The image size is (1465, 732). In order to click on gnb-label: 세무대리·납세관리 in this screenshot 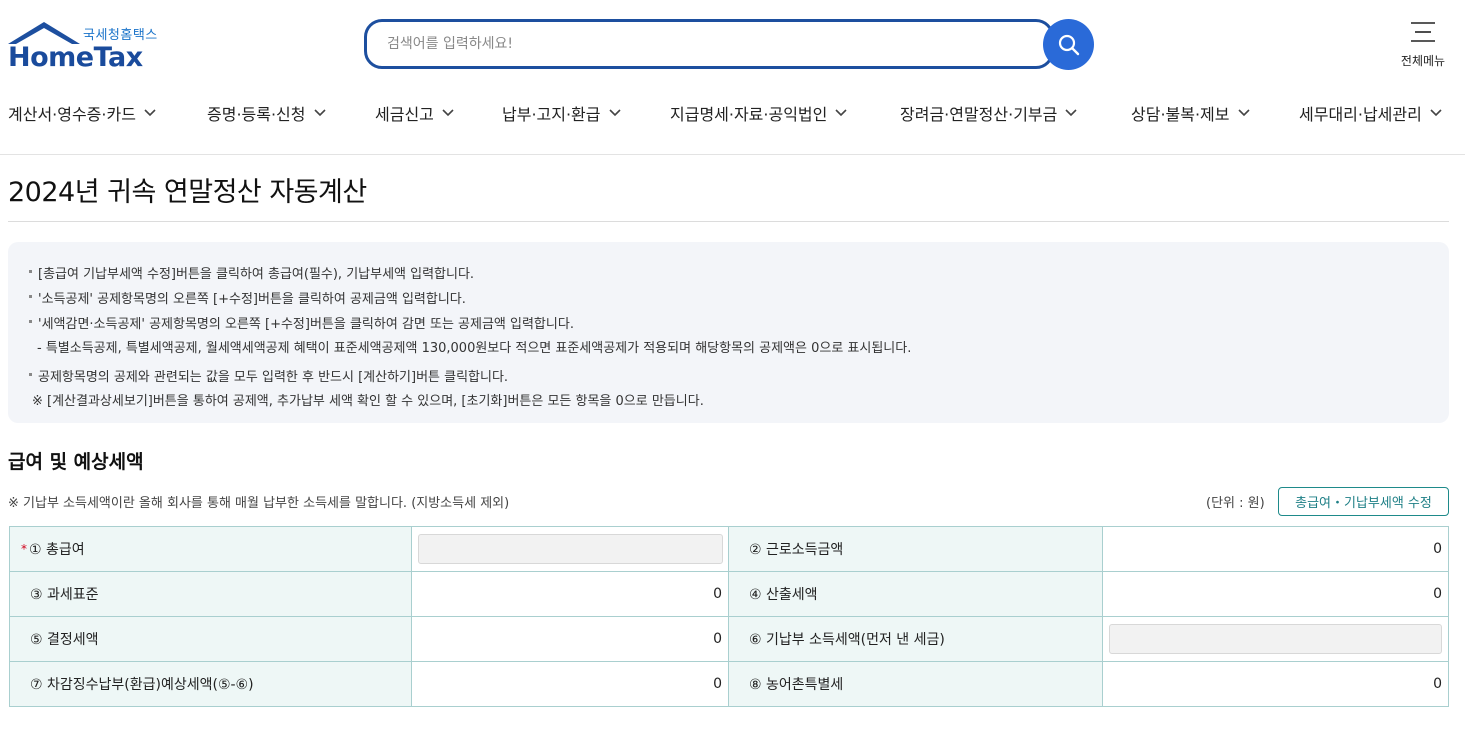, I will do `click(1360, 114)`.